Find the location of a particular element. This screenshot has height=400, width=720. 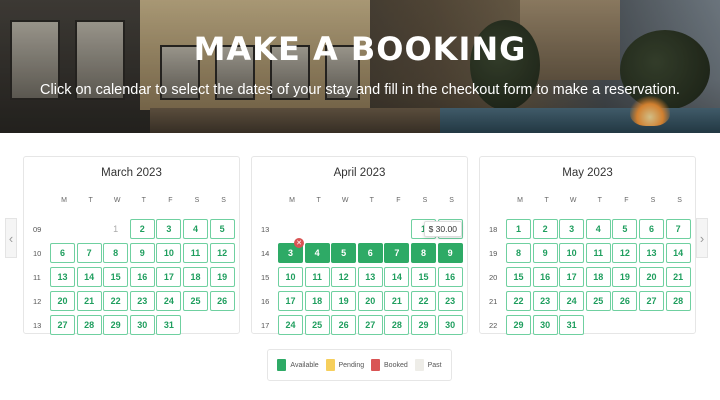

month-title: March 2023 is located at coordinates (131, 173).